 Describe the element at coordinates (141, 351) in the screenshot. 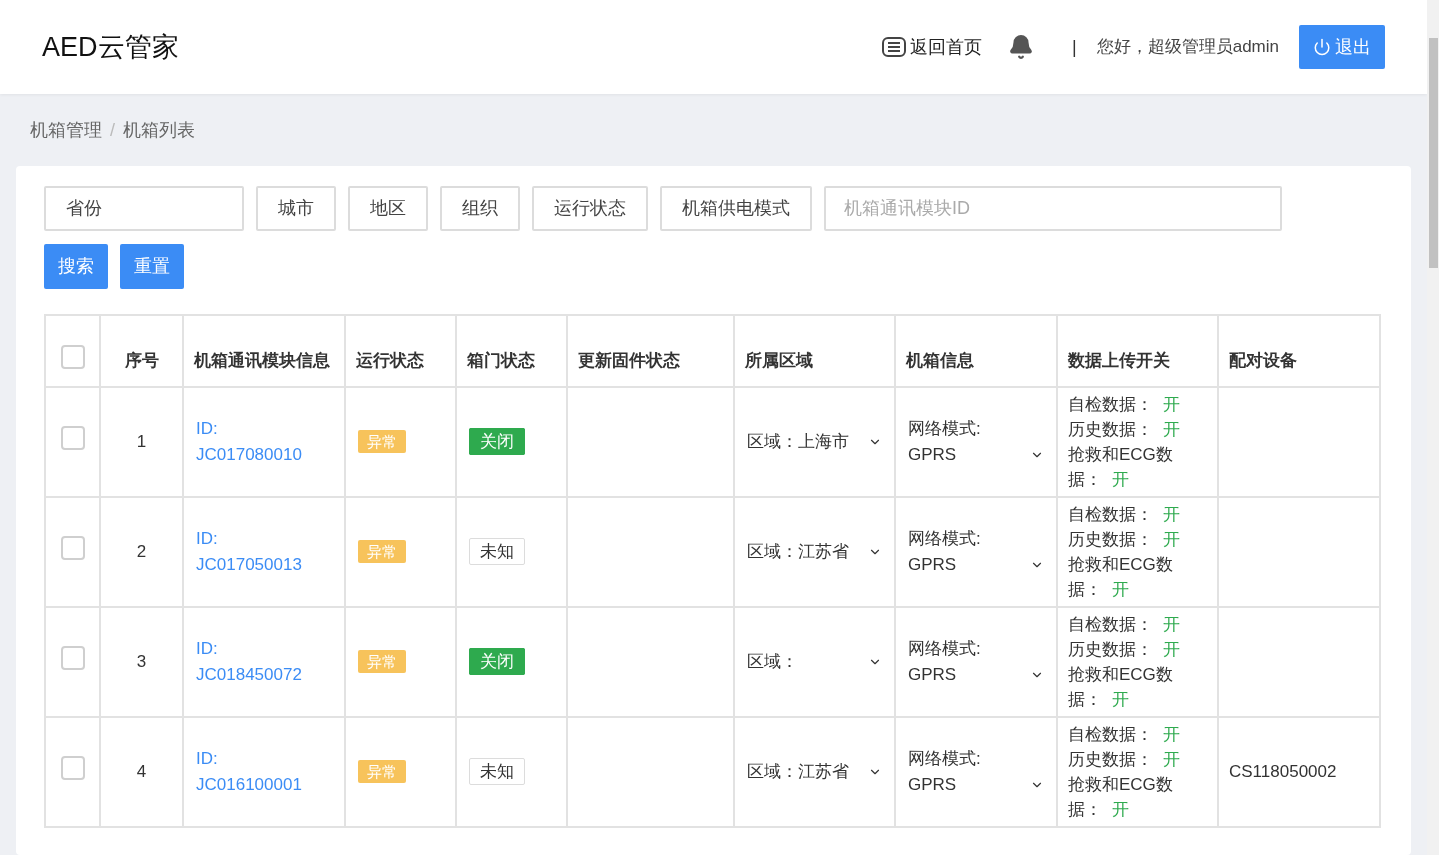

I see `column-header: 序号` at that location.